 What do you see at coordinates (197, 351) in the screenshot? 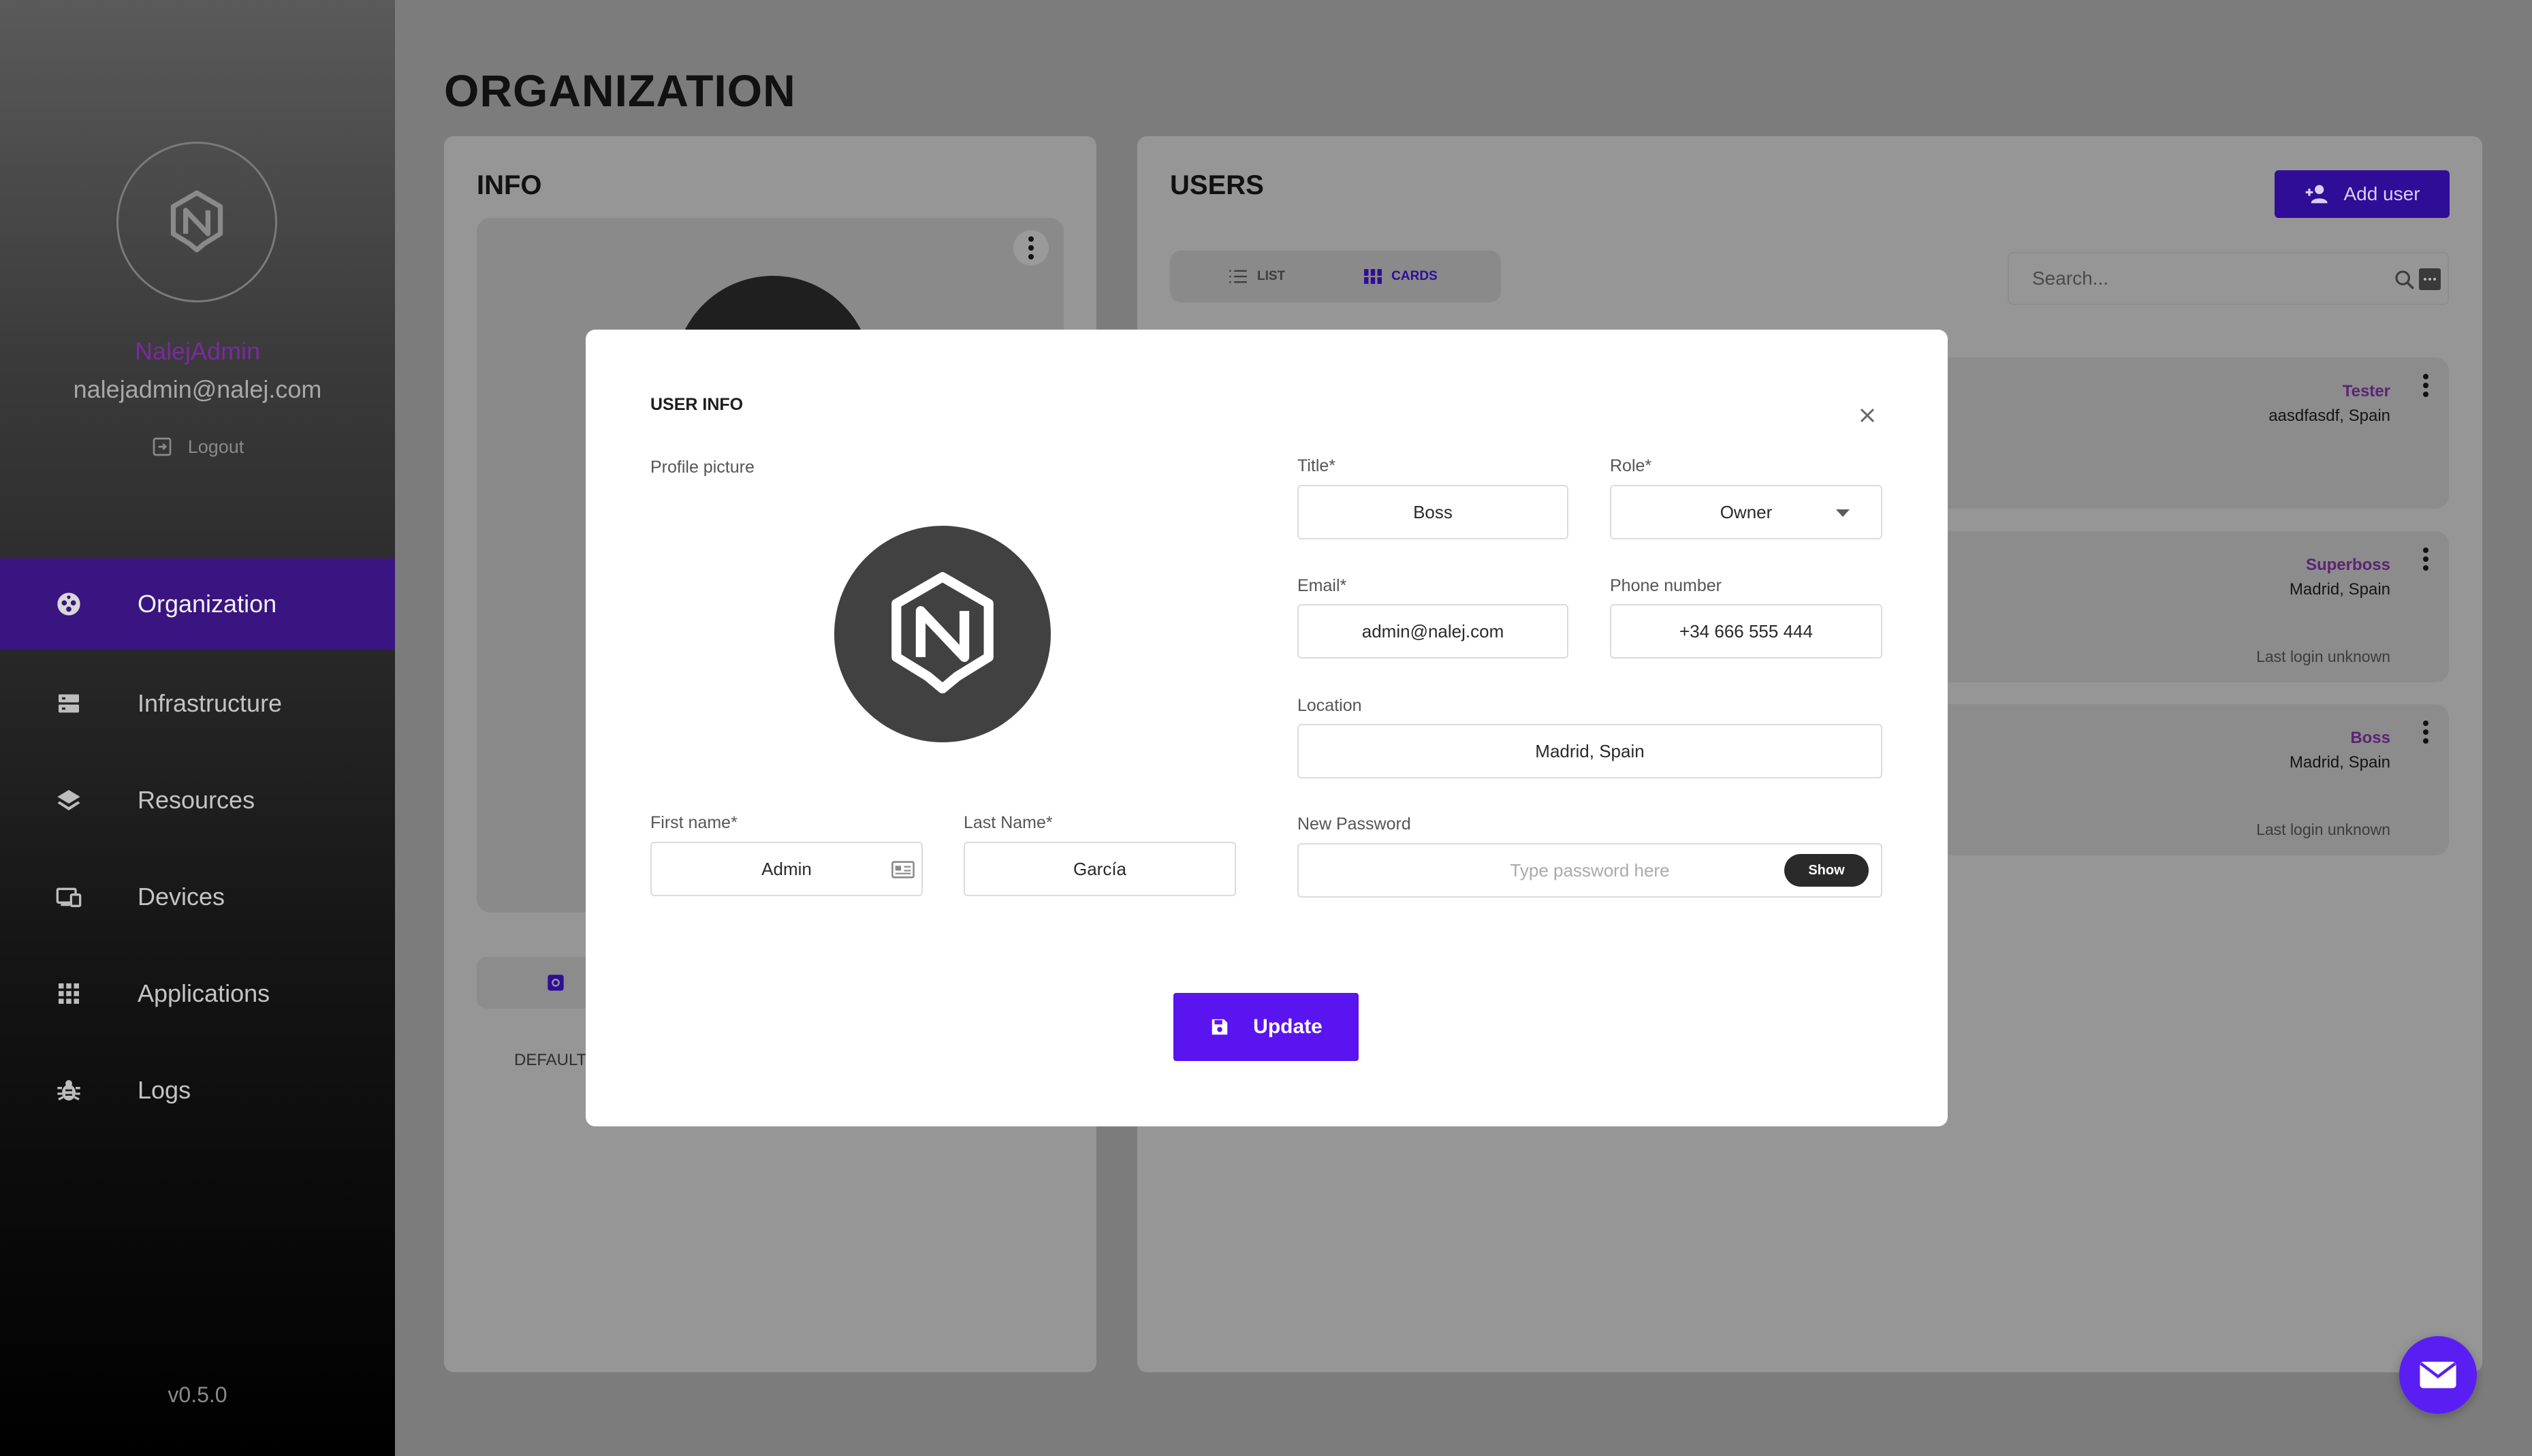
I see `sidebar-user-name: NalejAdmin` at bounding box center [197, 351].